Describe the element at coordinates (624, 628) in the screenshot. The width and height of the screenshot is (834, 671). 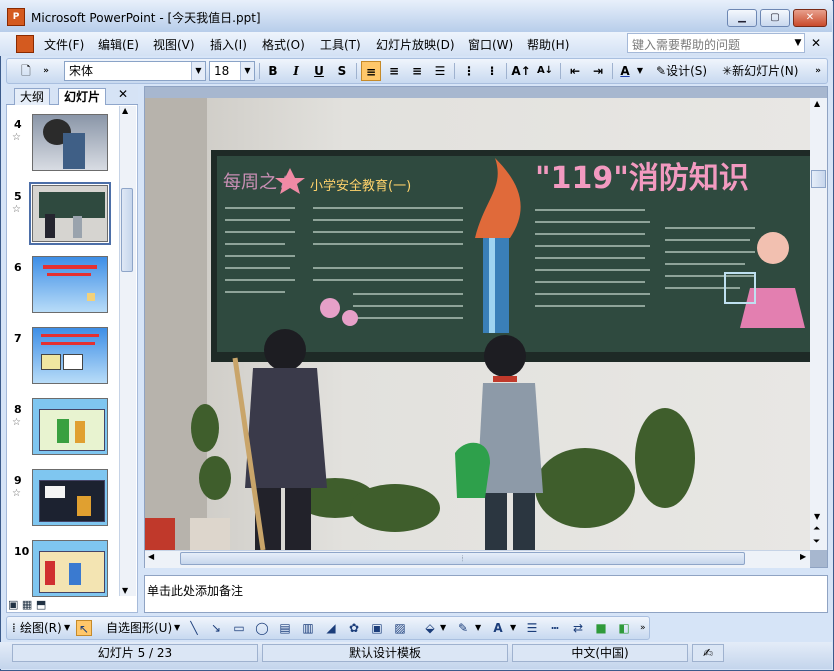
I see `3d-style-icon: ◧` at that location.